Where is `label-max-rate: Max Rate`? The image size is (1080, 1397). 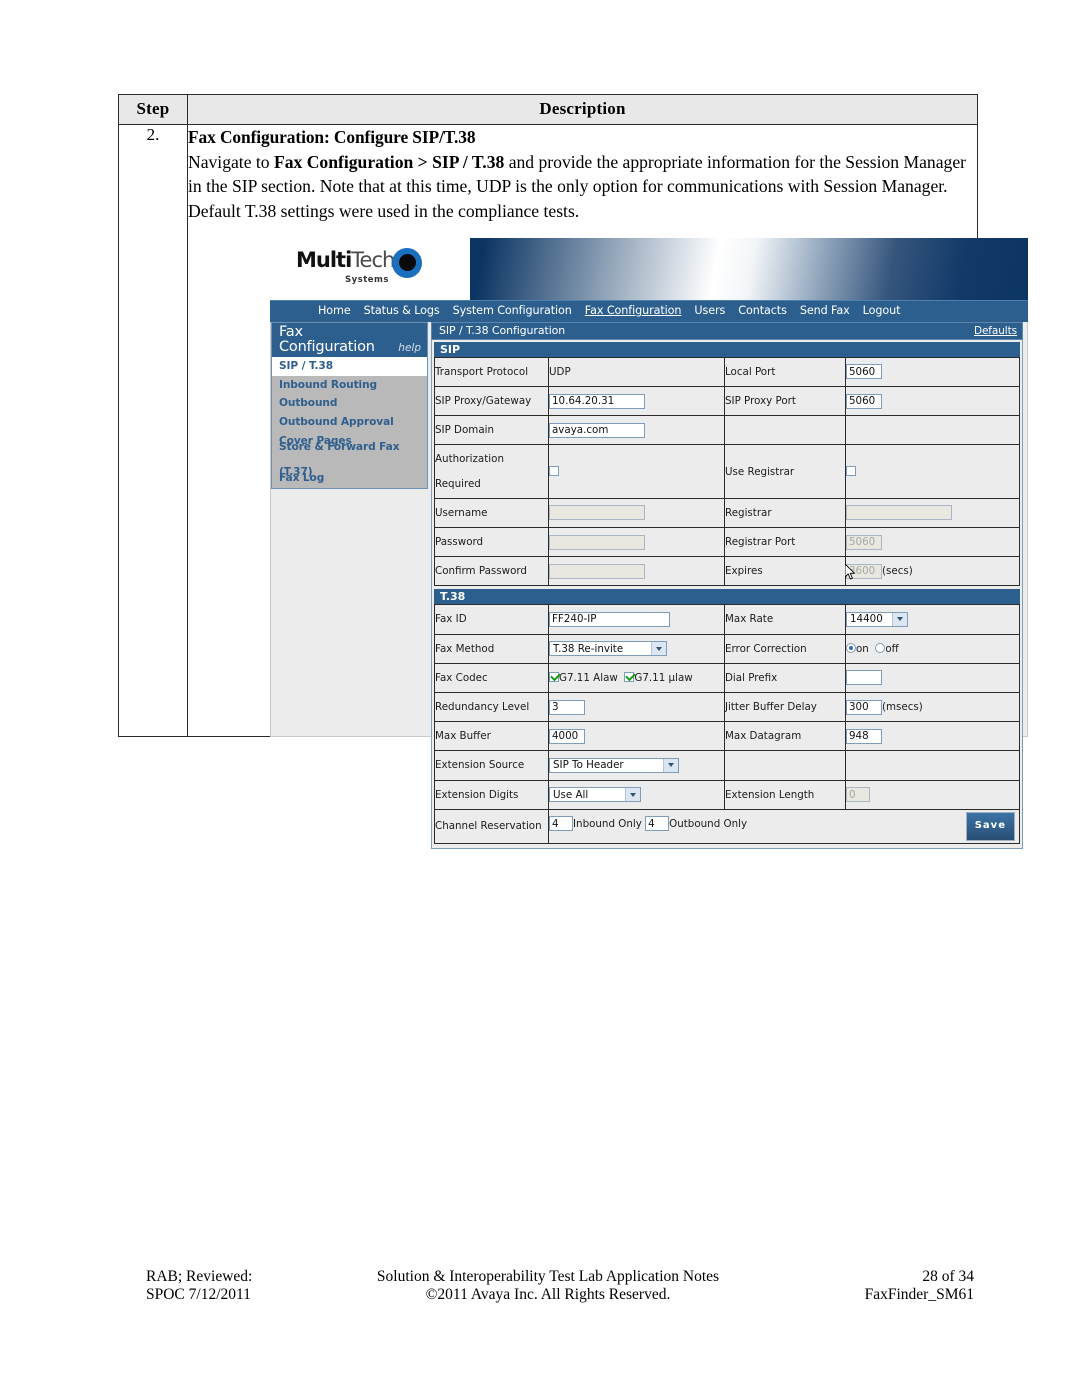 label-max-rate: Max Rate is located at coordinates (785, 619).